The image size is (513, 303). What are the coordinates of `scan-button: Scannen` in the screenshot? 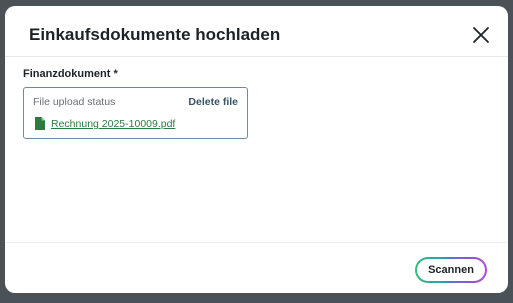 It's located at (451, 270).